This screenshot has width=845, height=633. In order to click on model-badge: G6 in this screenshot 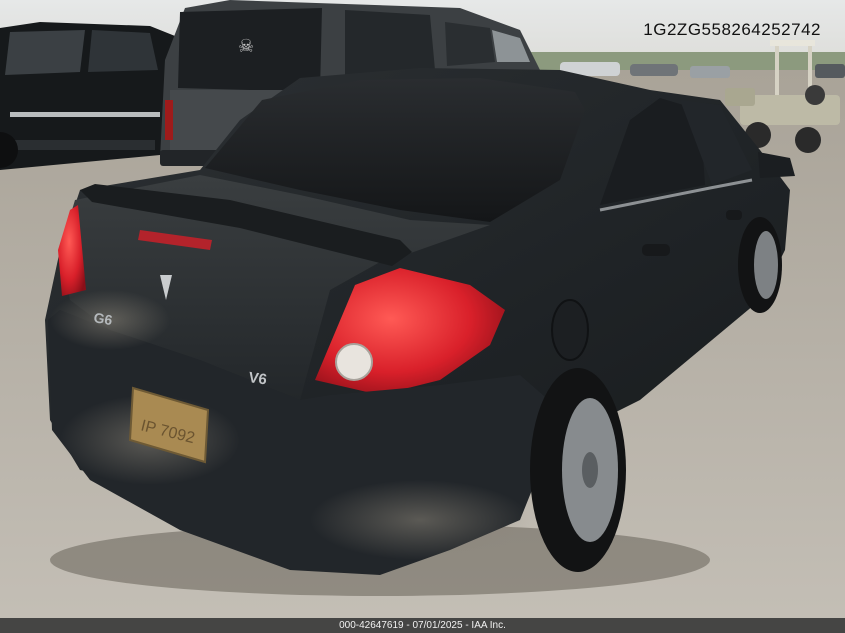, I will do `click(102, 318)`.